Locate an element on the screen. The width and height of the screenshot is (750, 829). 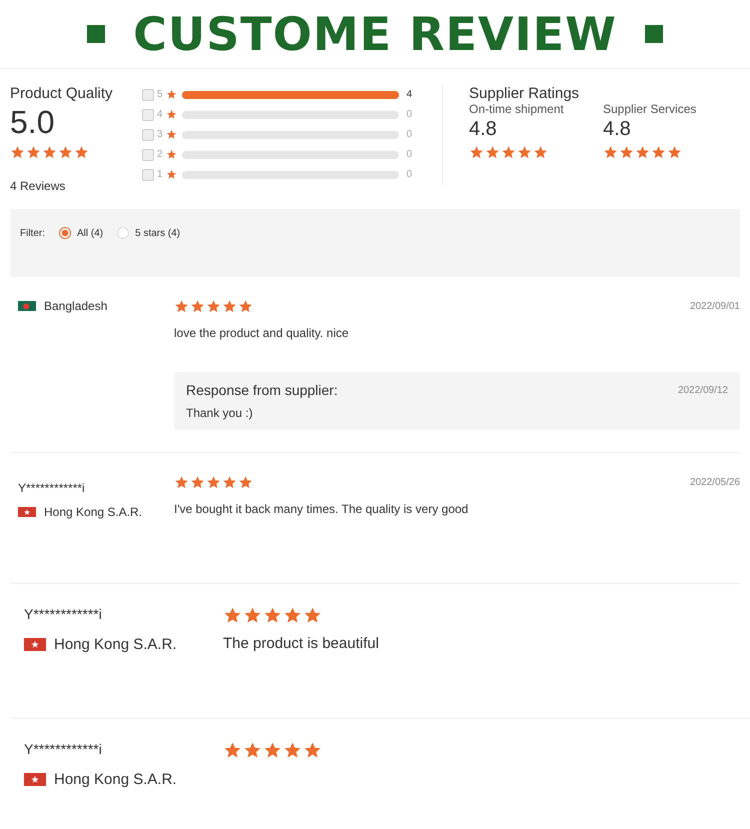
response-date: 2022/09/12 is located at coordinates (703, 390).